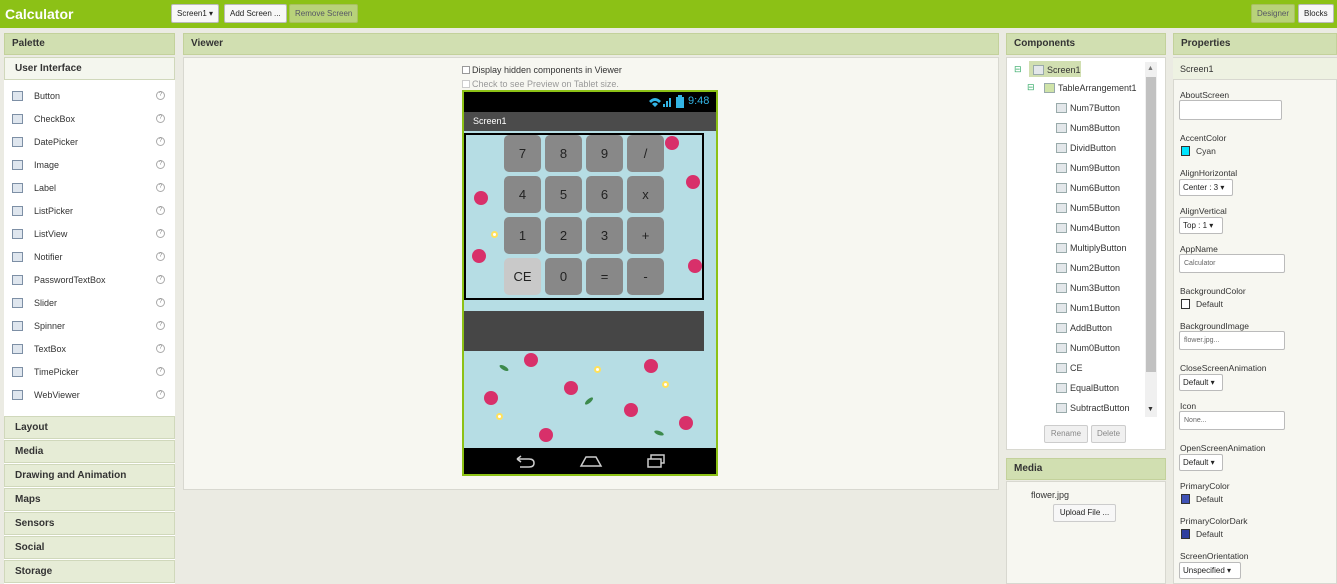  What do you see at coordinates (87, 96) in the screenshot?
I see `palette-item-button: Button?` at bounding box center [87, 96].